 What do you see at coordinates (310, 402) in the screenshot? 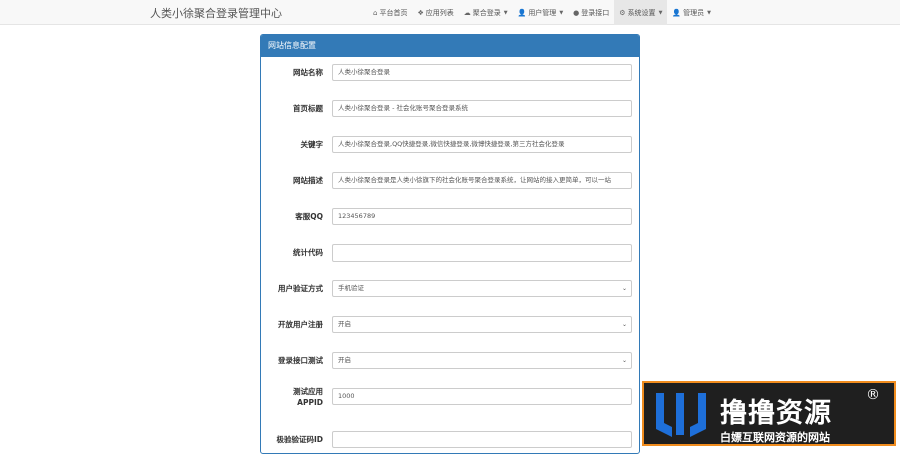
I see `test-appid-label-line2: APPID` at bounding box center [310, 402].